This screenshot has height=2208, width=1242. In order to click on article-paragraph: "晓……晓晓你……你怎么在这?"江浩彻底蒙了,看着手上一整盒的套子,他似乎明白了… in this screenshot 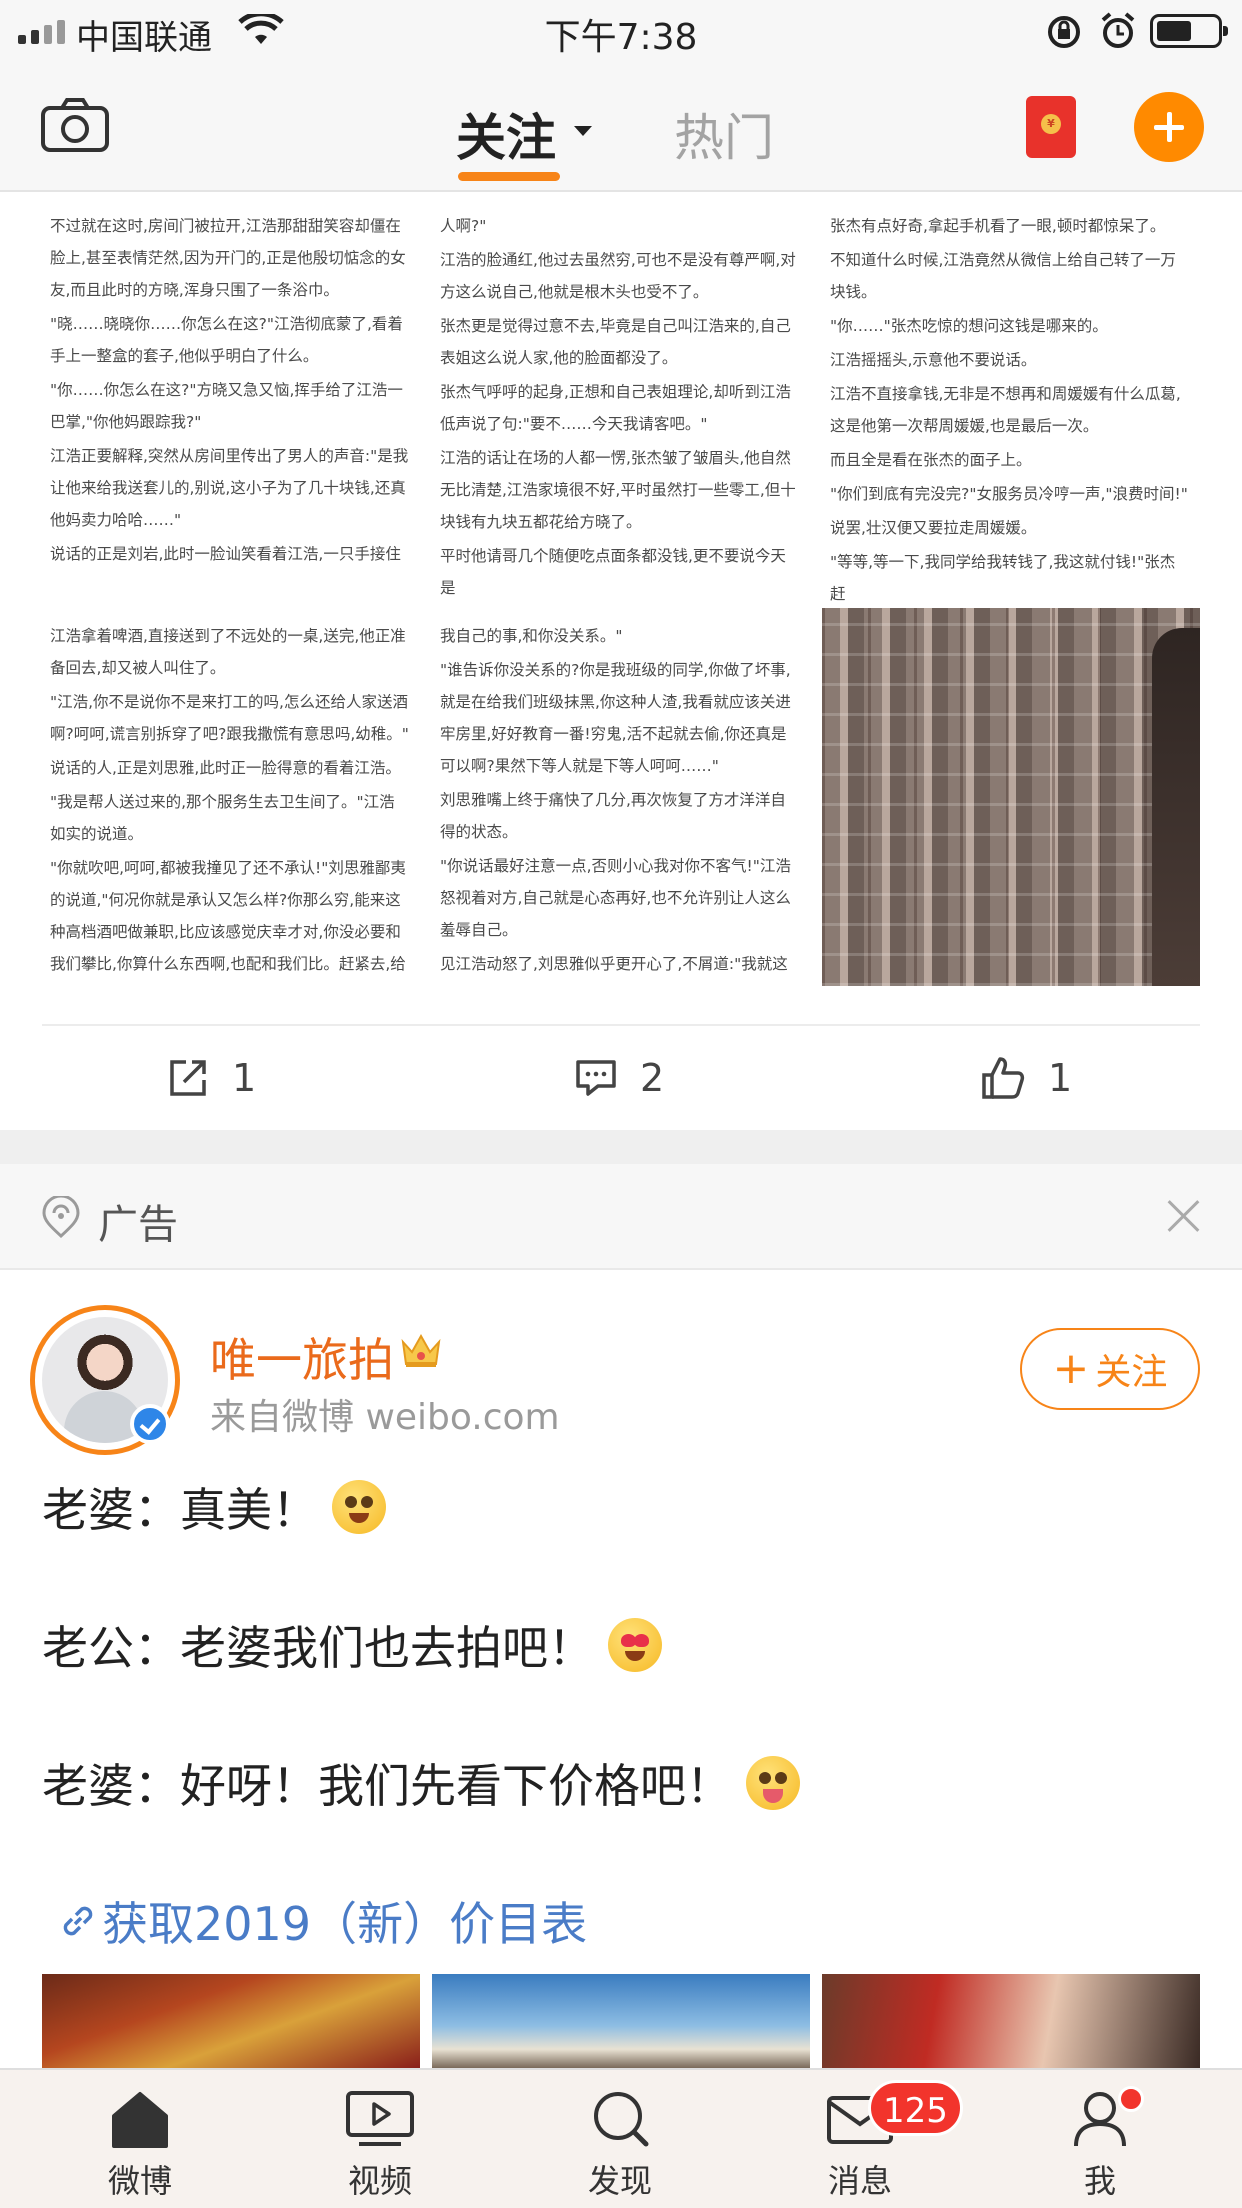, I will do `click(226, 340)`.